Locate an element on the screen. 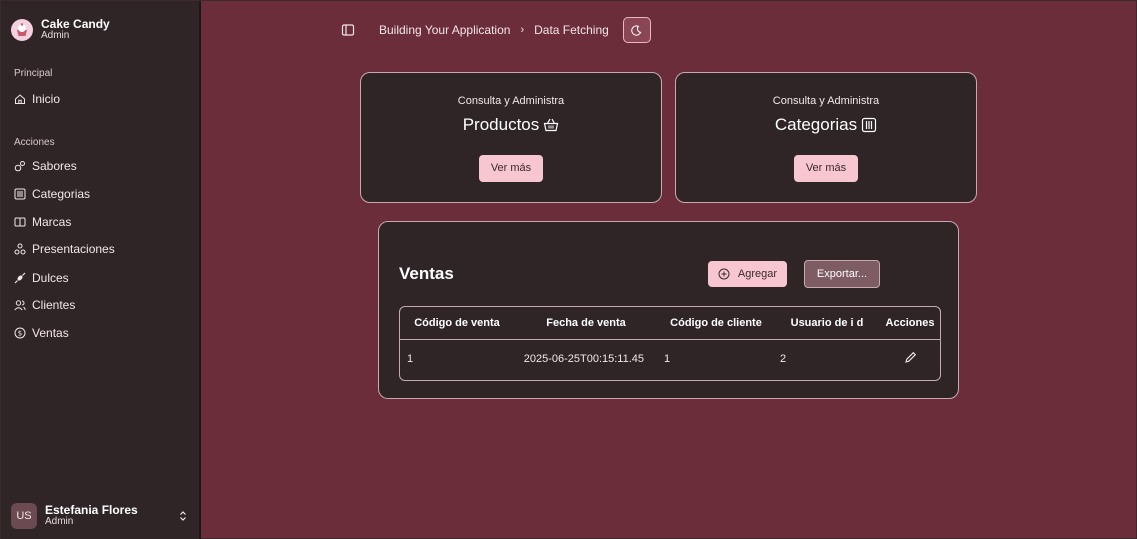 The image size is (1137, 539). column-header: Código de venta is located at coordinates (457, 323).